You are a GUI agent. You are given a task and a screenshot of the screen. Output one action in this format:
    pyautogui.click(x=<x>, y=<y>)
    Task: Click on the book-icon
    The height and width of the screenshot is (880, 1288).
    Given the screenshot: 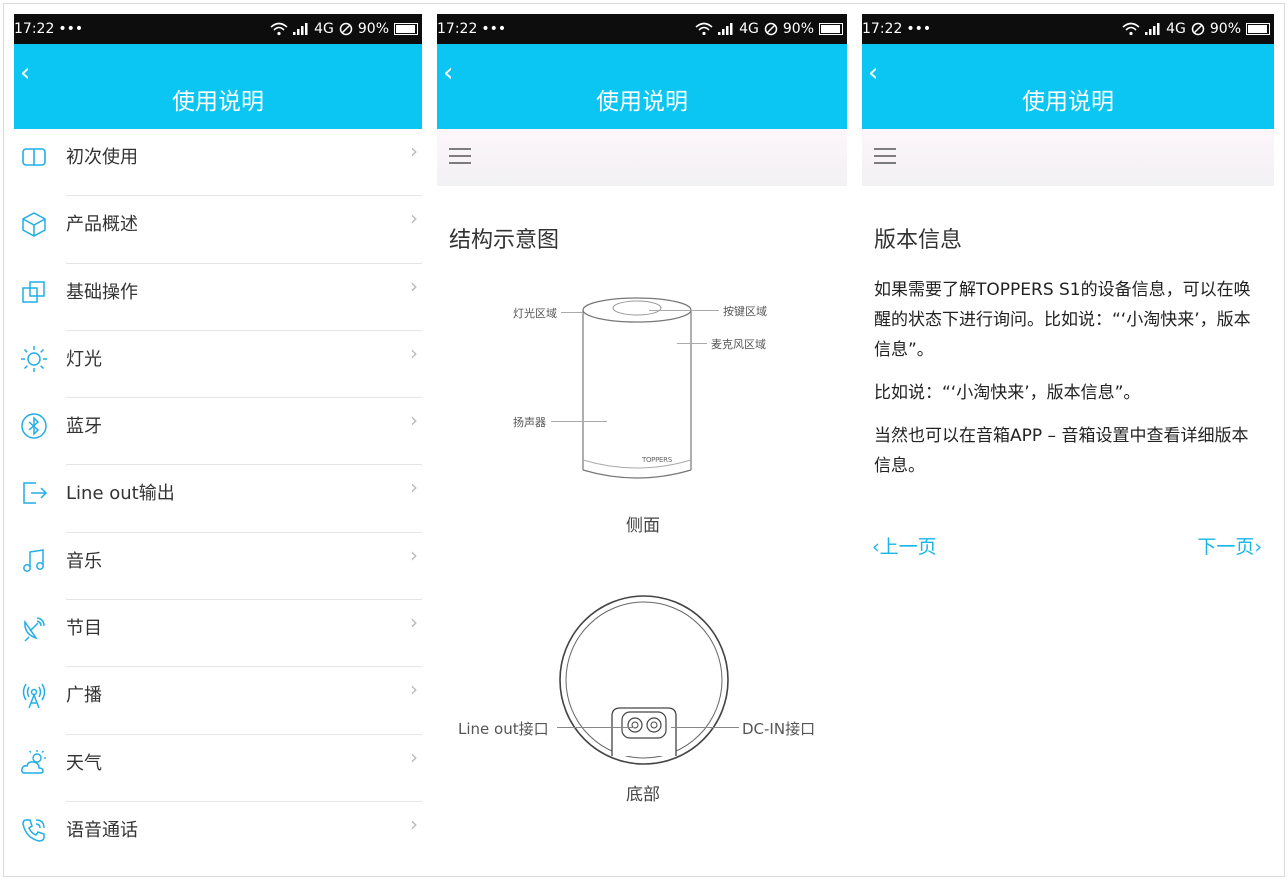 What is the action you would take?
    pyautogui.click(x=34, y=157)
    